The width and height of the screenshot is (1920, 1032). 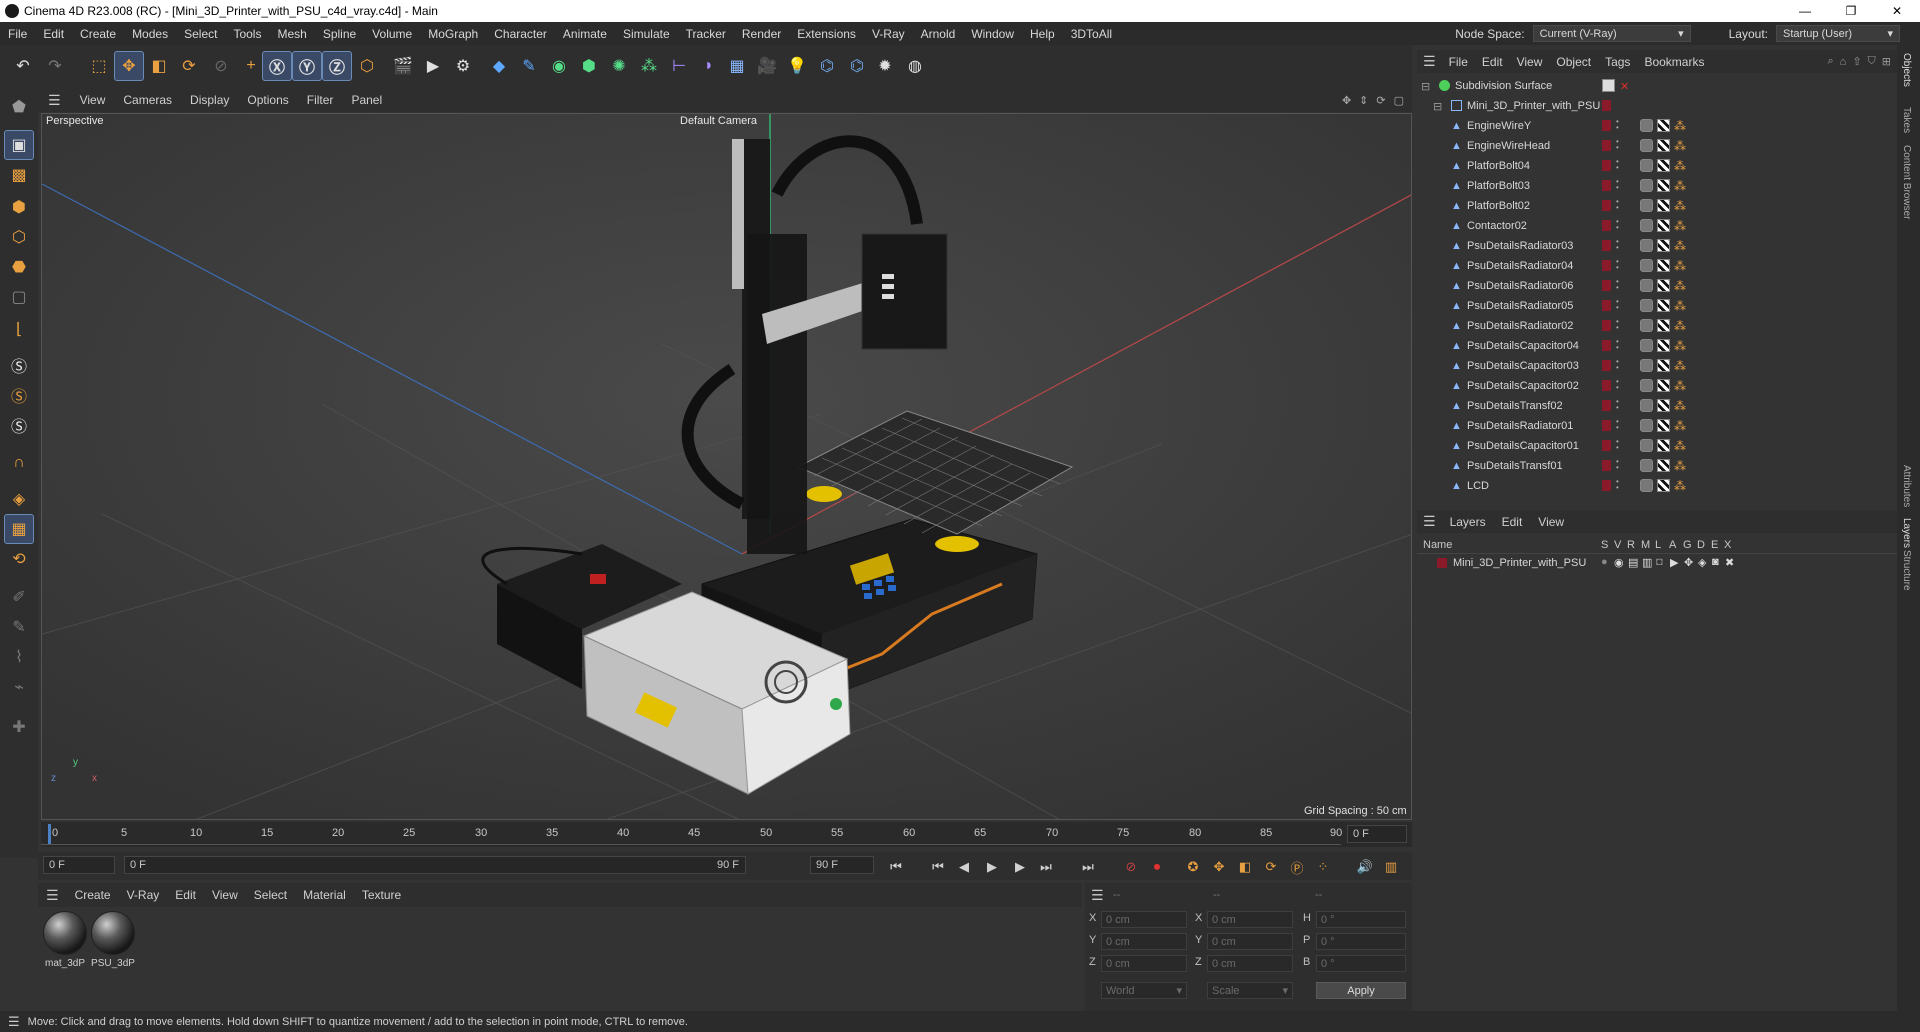 What do you see at coordinates (19, 297) in the screenshot?
I see `uv-mode-icon: ▢` at bounding box center [19, 297].